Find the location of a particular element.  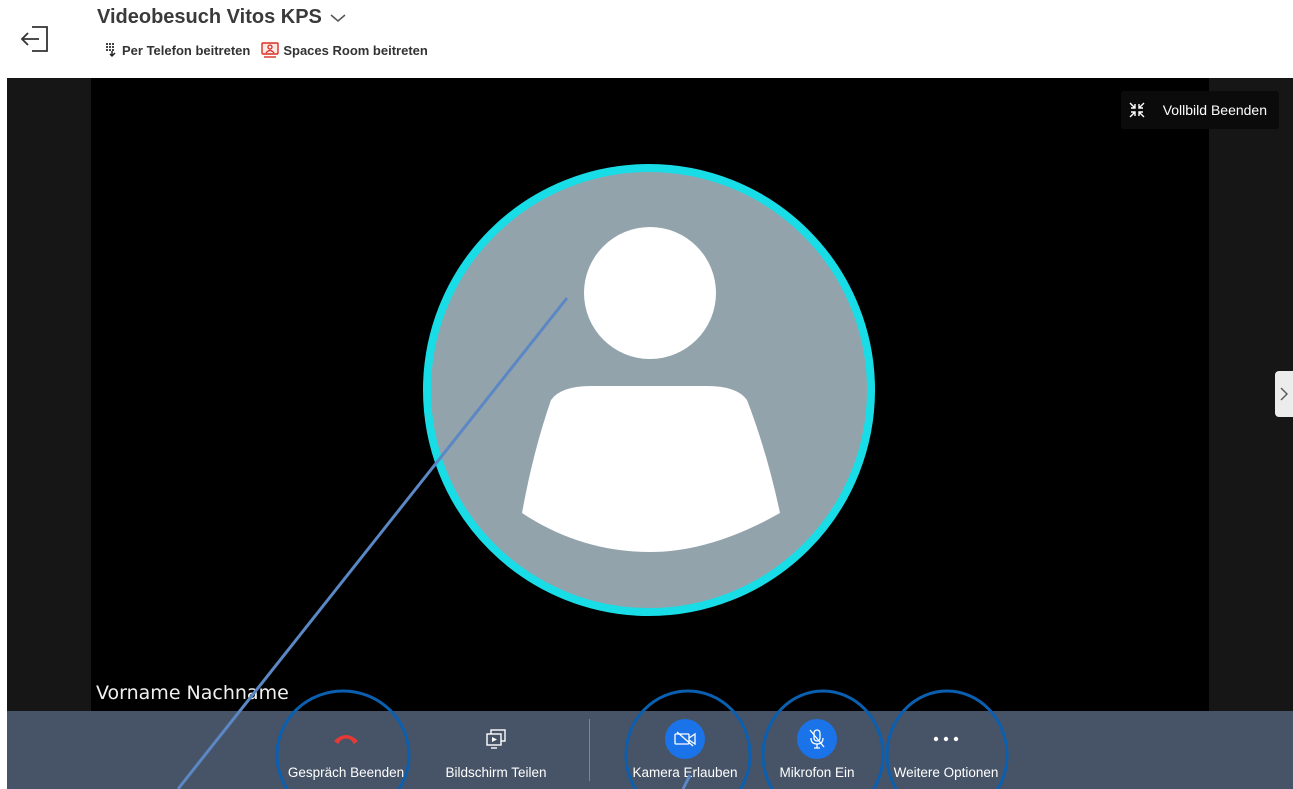

space-title-dropdown: Videobesuch Vitos KPS is located at coordinates (221, 17).